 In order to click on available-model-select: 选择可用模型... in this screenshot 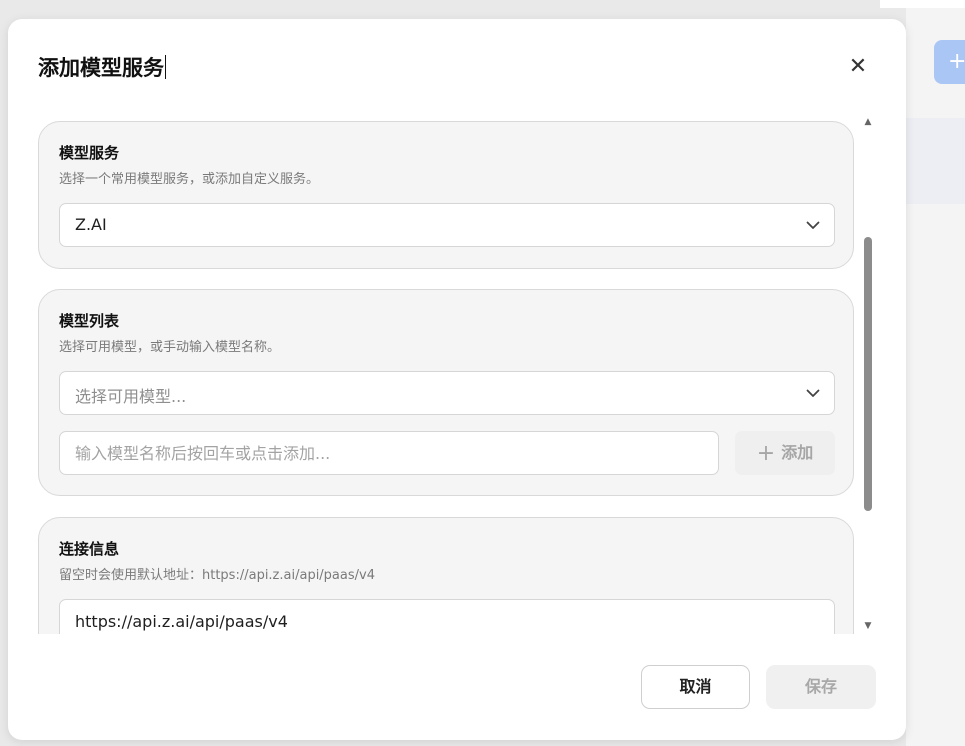, I will do `click(447, 393)`.